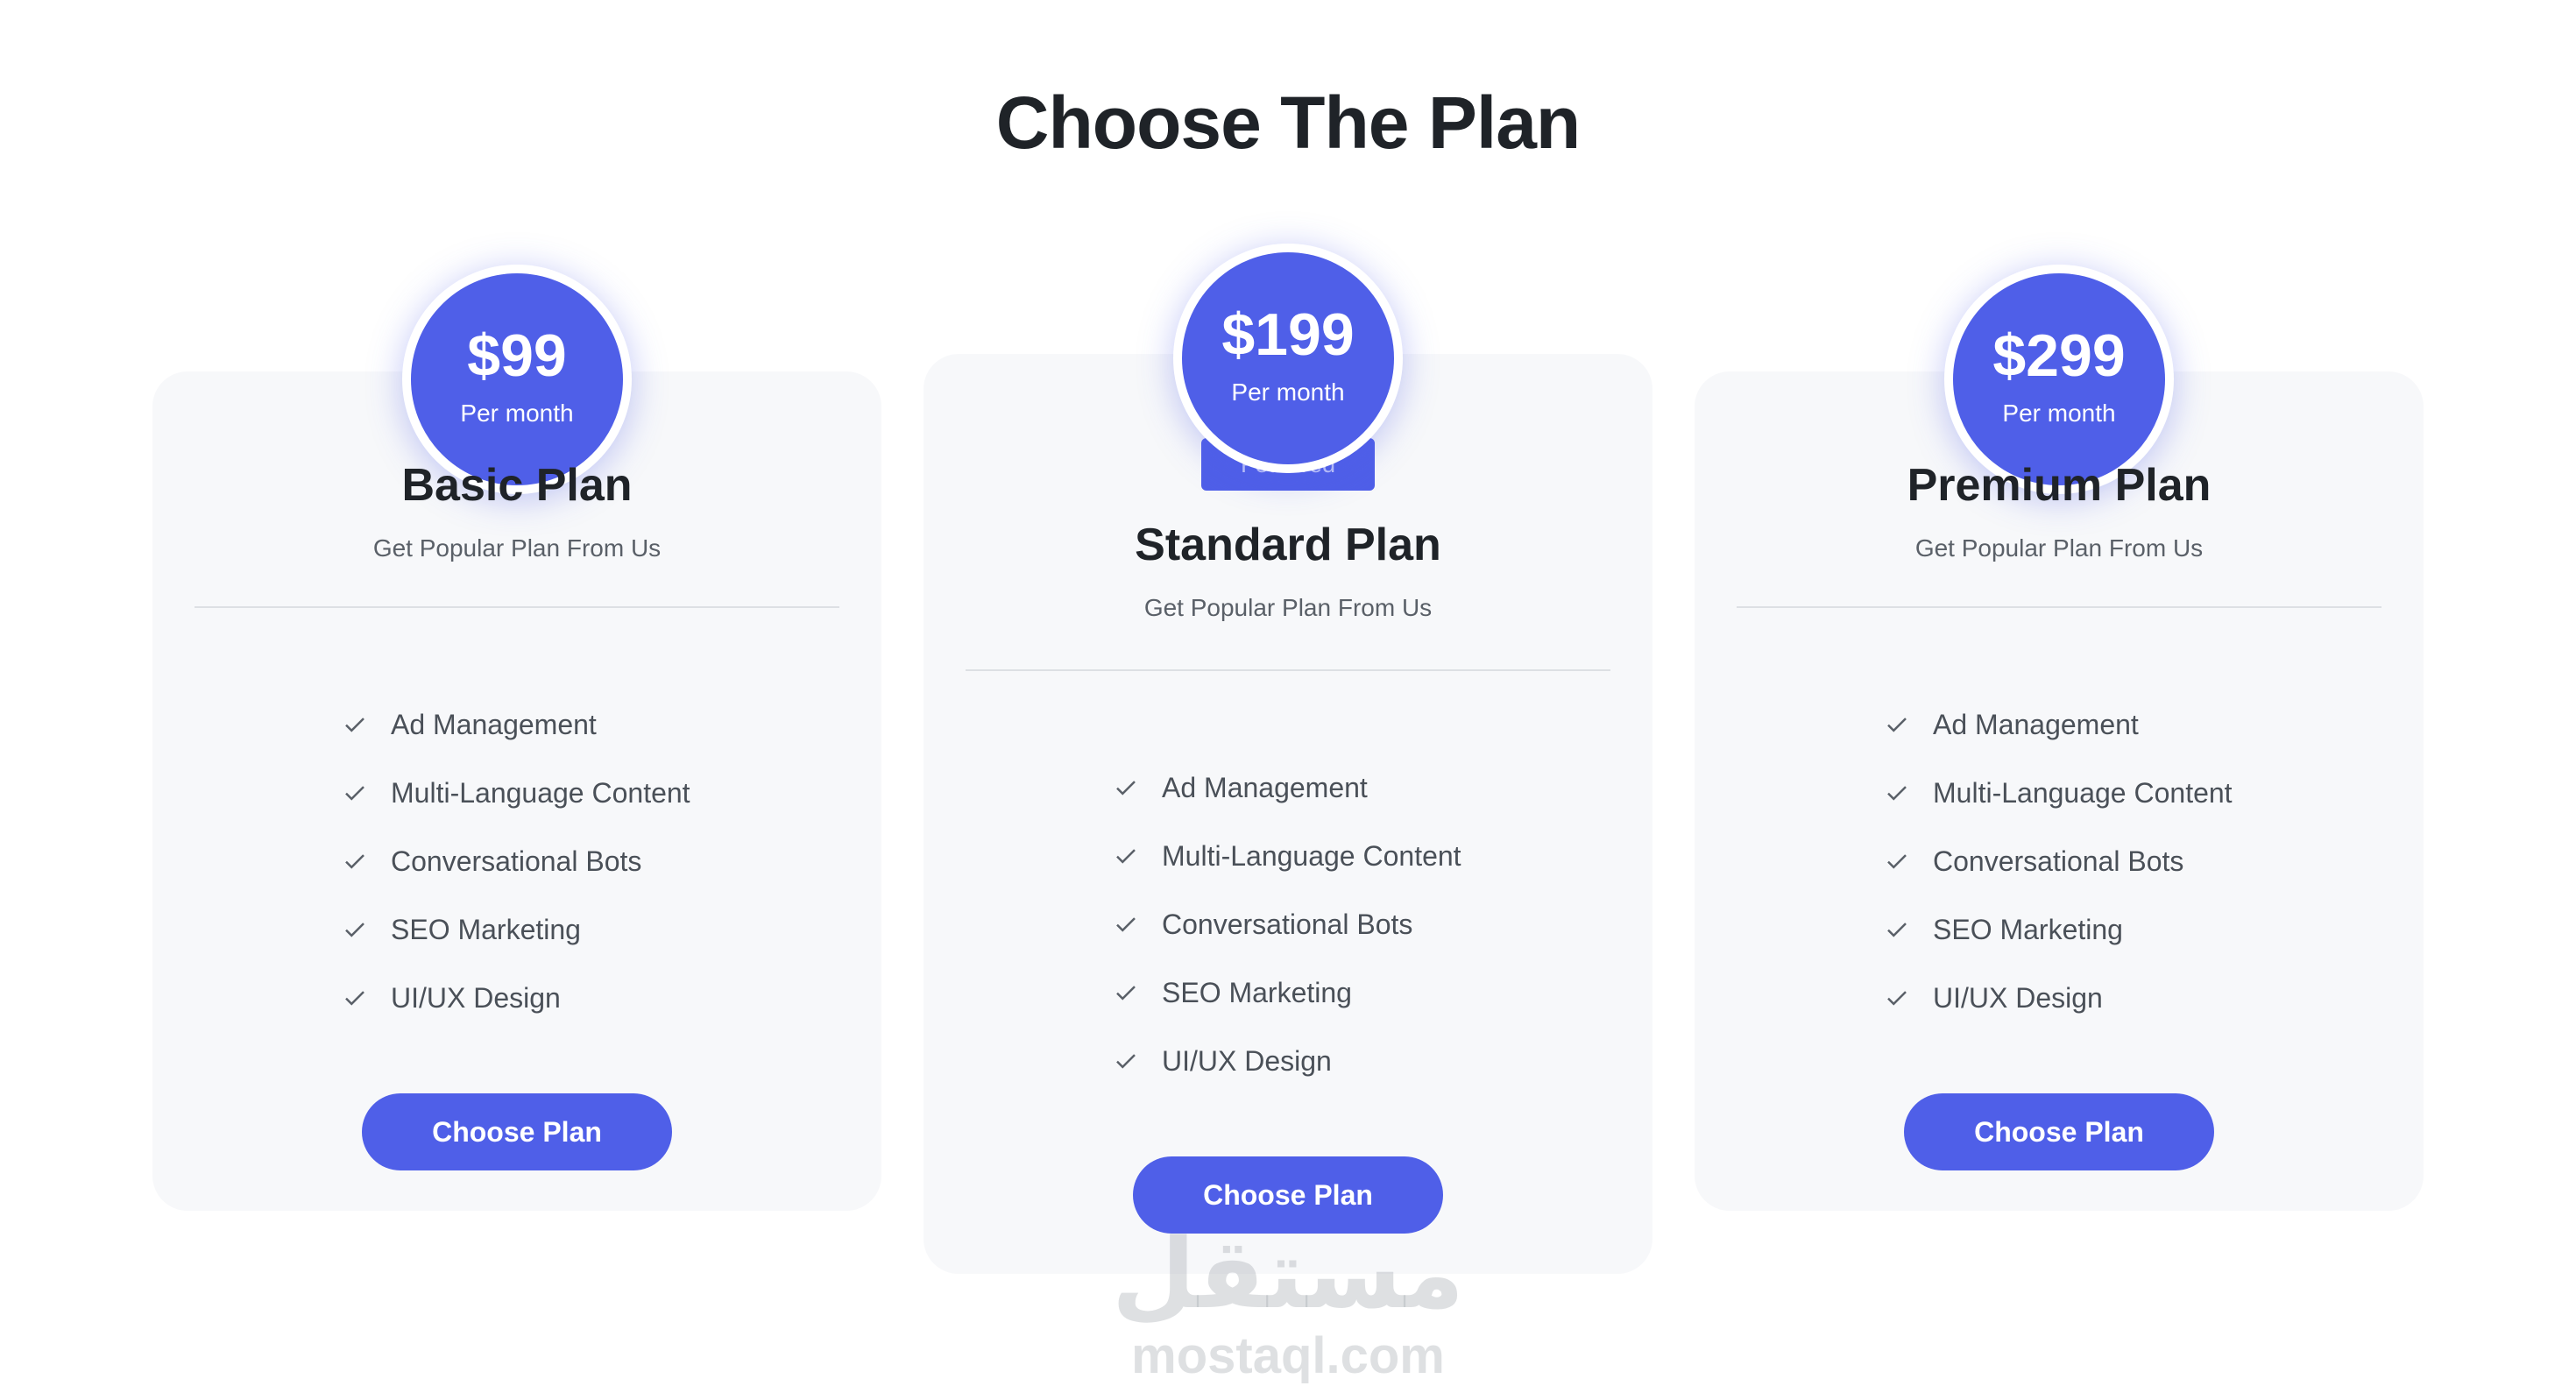 The width and height of the screenshot is (2576, 1400). Describe the element at coordinates (517, 355) in the screenshot. I see `plan-price: $99` at that location.